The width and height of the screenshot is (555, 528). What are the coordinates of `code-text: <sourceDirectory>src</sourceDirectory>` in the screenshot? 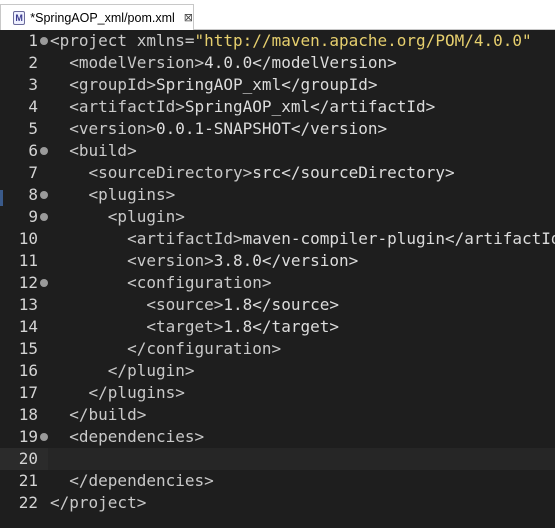 It's located at (252, 173).